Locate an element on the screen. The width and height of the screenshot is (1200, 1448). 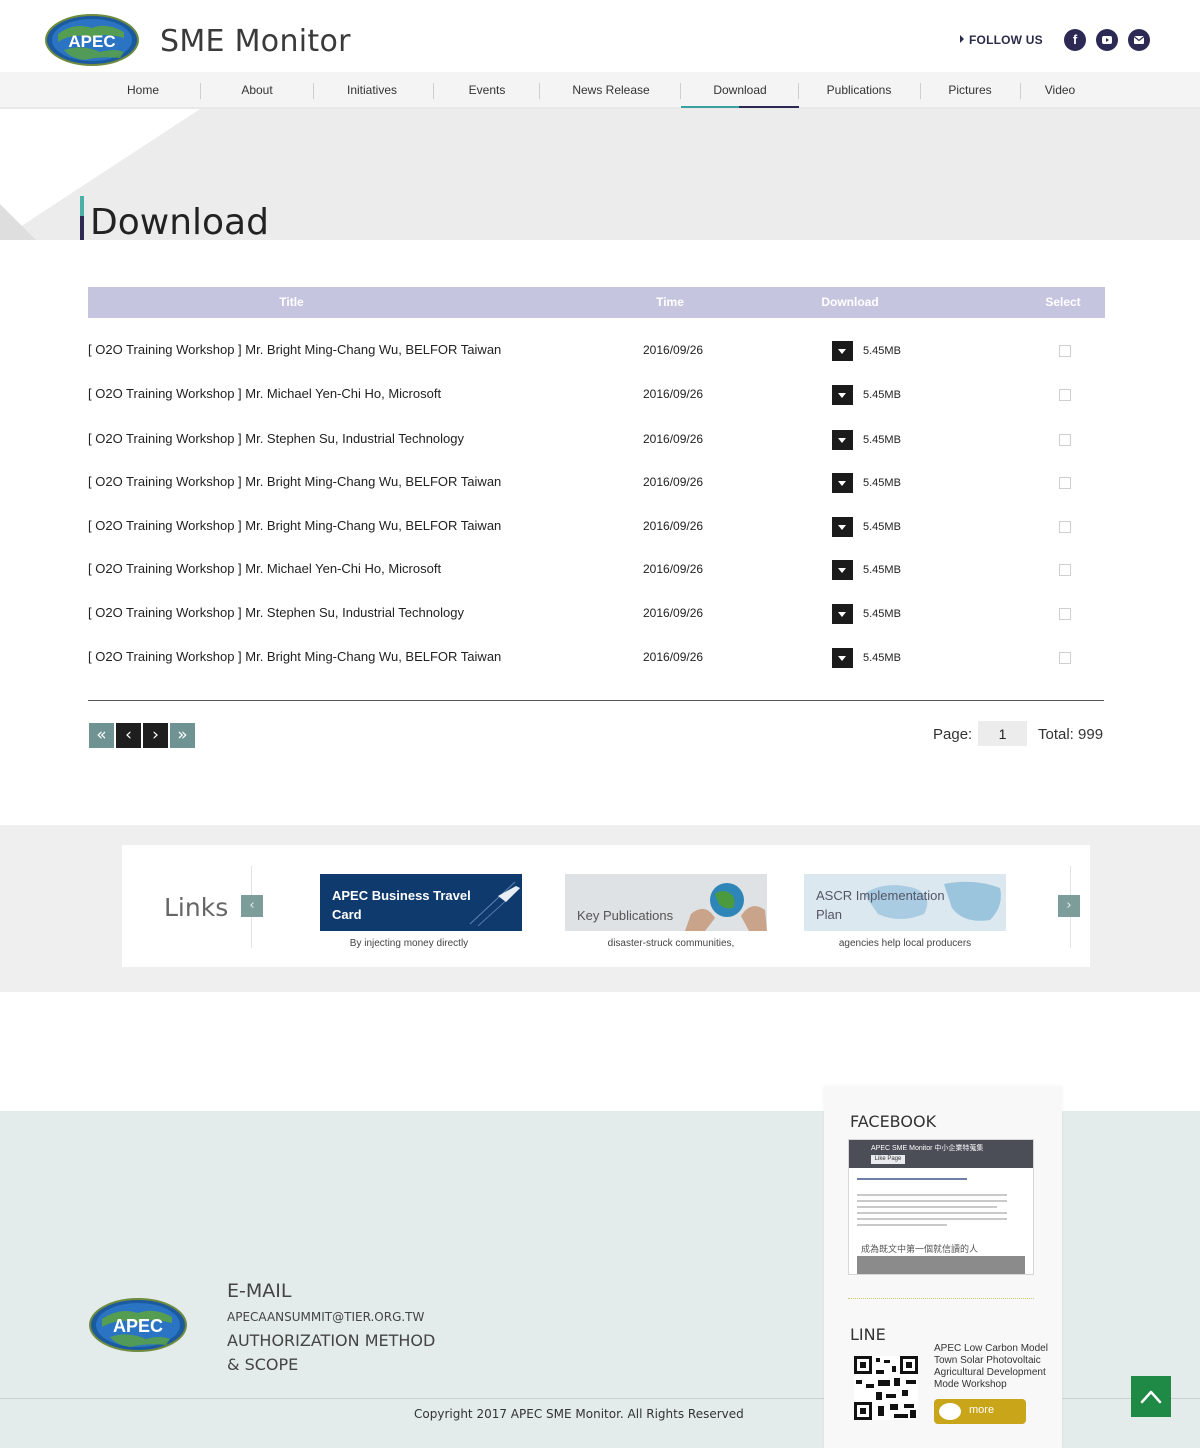
fb-cover: APEC SME Monitor 中小企業特蒐集 Like Page is located at coordinates (941, 1154).